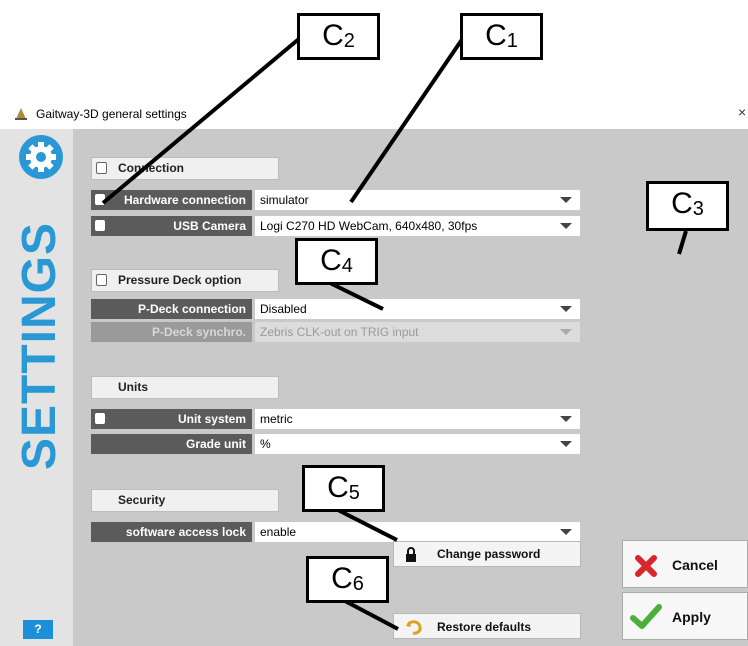 Image resolution: width=748 pixels, height=646 pixels. I want to click on callout-line-c5, so click(367, 525).